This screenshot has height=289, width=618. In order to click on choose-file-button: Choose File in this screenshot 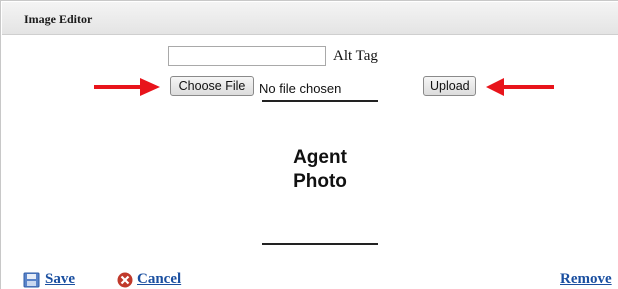, I will do `click(212, 86)`.